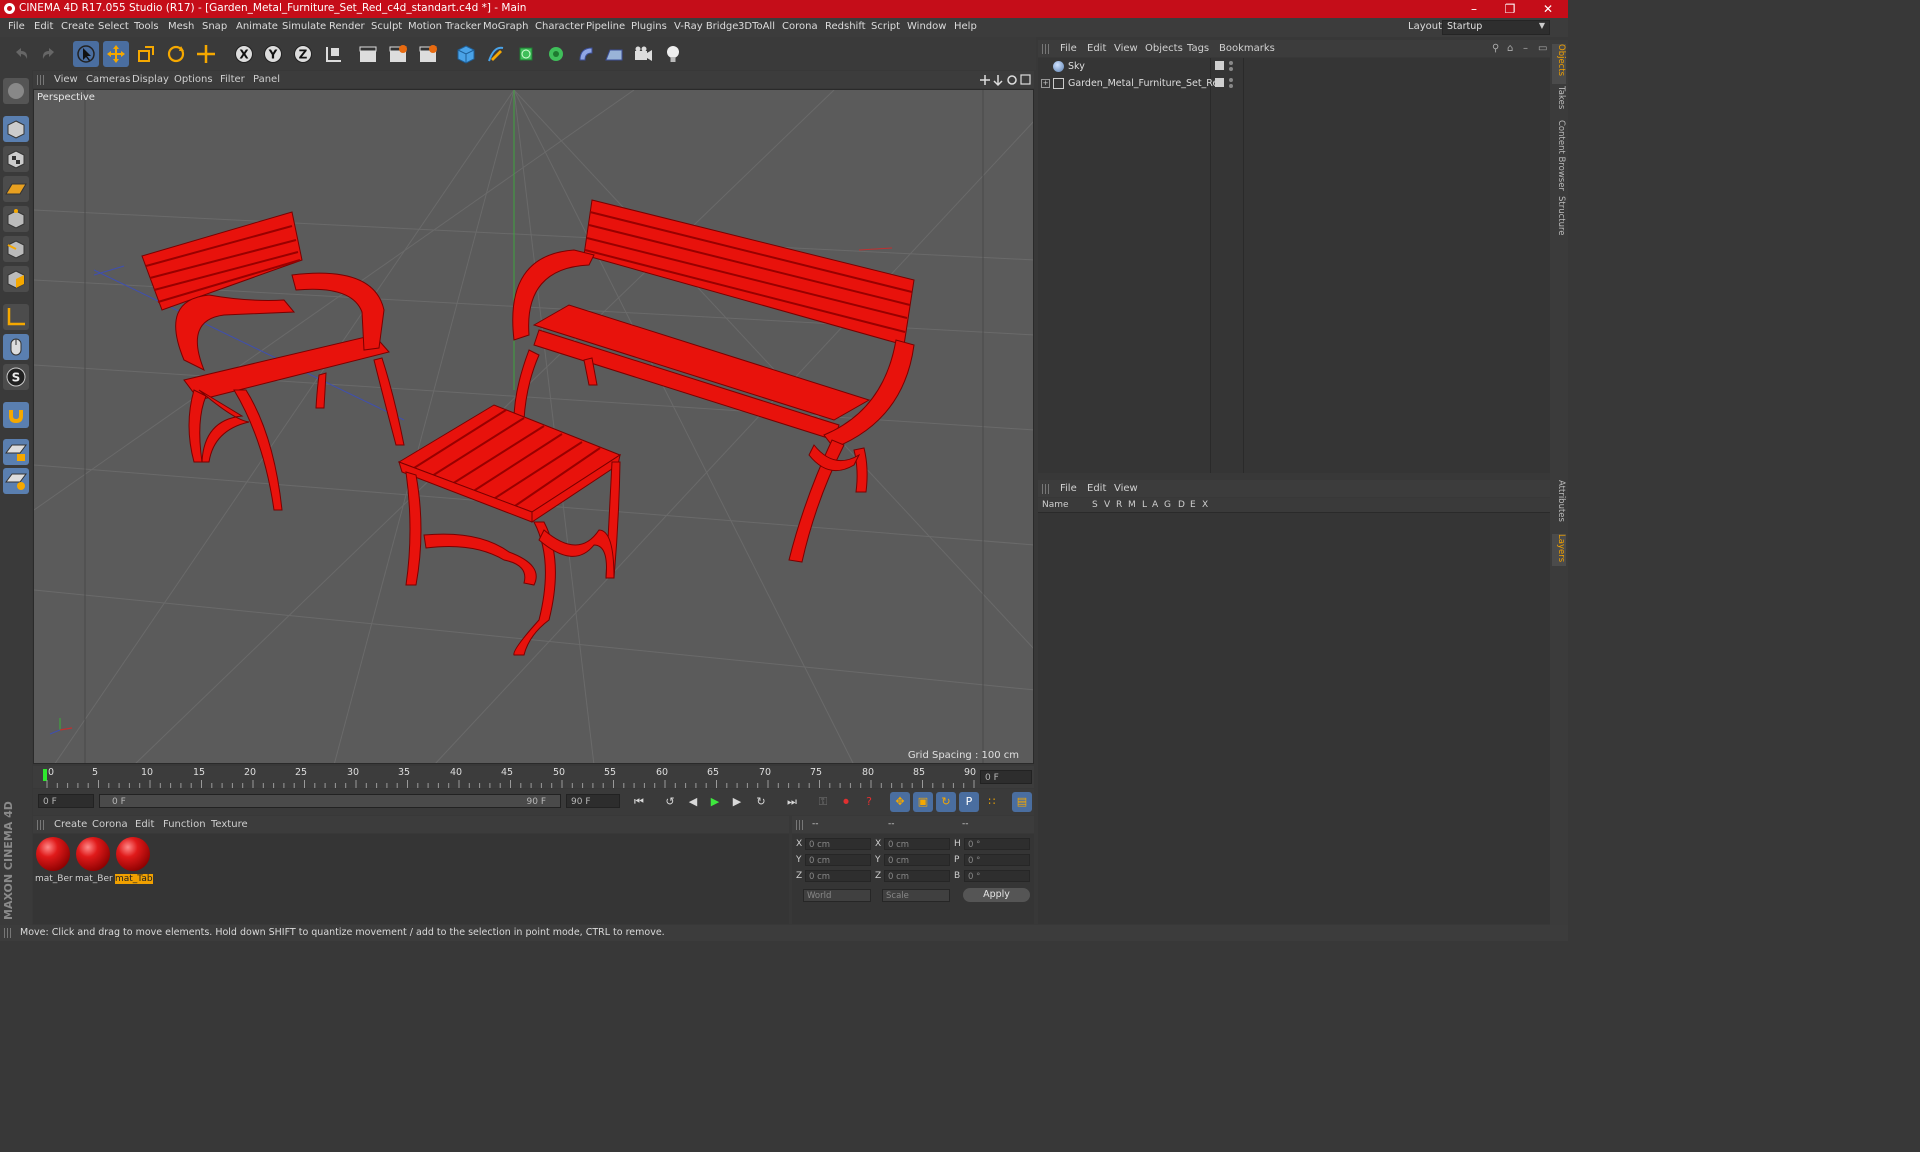 The width and height of the screenshot is (1920, 1152). I want to click on polygons-mode-button, so click(16, 279).